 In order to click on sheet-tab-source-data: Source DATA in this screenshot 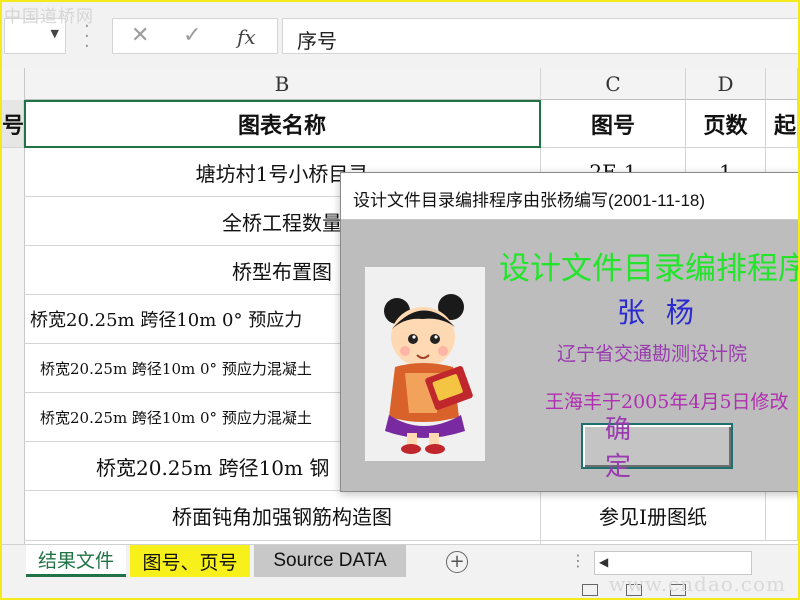, I will do `click(330, 561)`.